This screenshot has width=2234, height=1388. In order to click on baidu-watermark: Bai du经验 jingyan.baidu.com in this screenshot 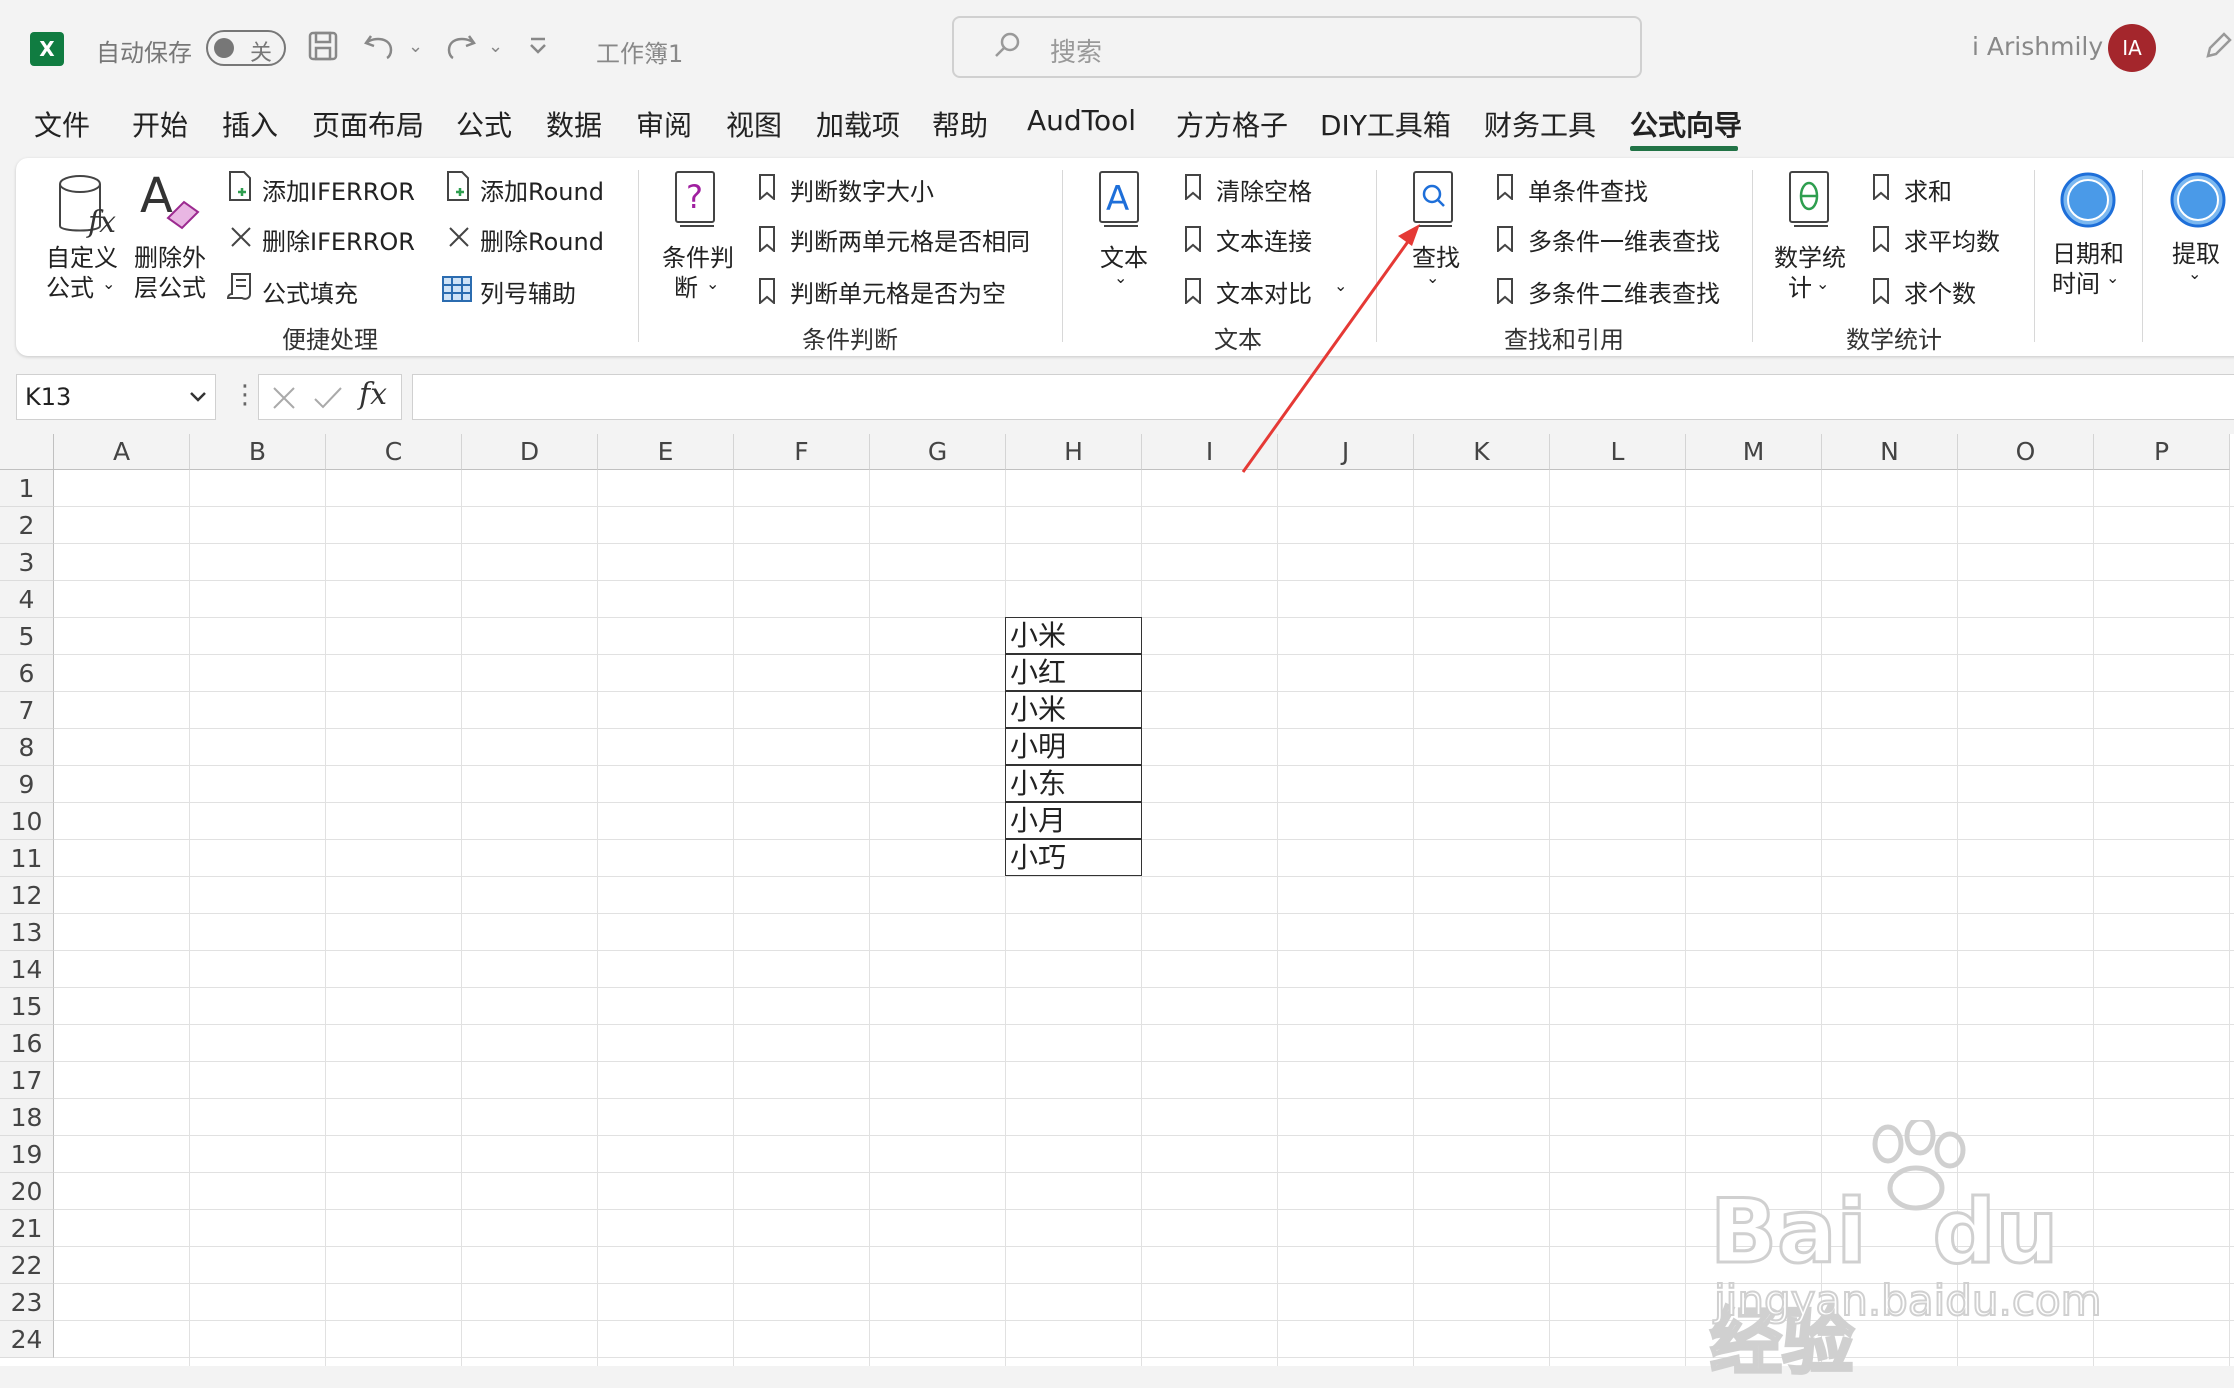, I will do `click(1919, 1253)`.